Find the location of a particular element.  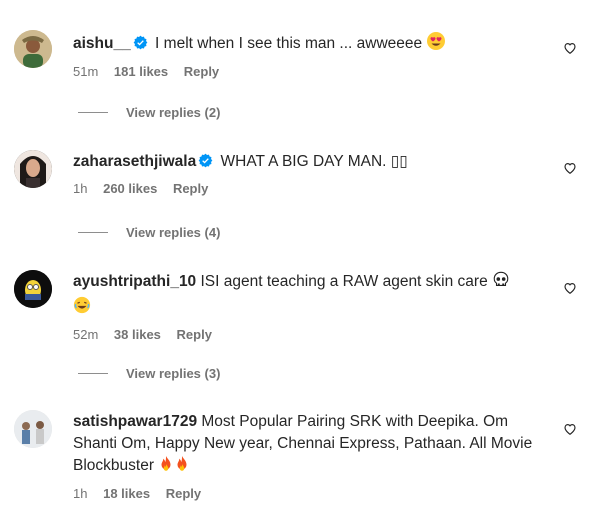

laughing-emoji-icon is located at coordinates (82, 308).